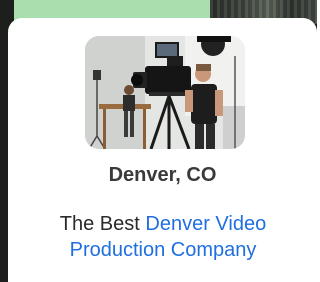  What do you see at coordinates (102, 224) in the screenshot?
I see `description-prefix: The Best` at bounding box center [102, 224].